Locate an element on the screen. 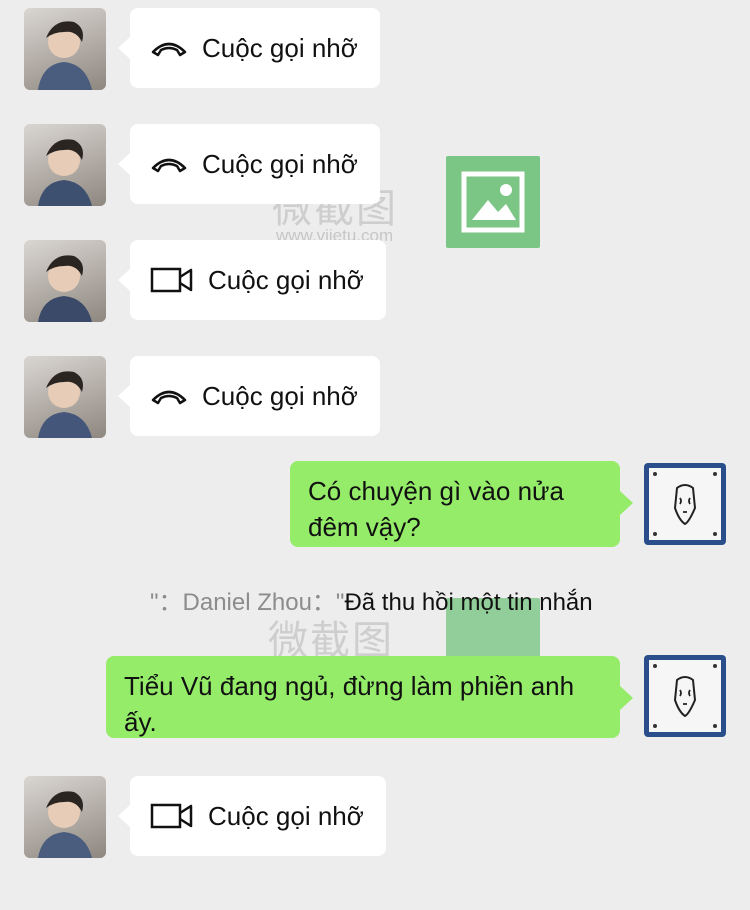 Image resolution: width=750 pixels, height=910 pixels. message-text: Tiểu Vũ đang ngủ, đừng làm phiền anh ấy. is located at coordinates (349, 704).